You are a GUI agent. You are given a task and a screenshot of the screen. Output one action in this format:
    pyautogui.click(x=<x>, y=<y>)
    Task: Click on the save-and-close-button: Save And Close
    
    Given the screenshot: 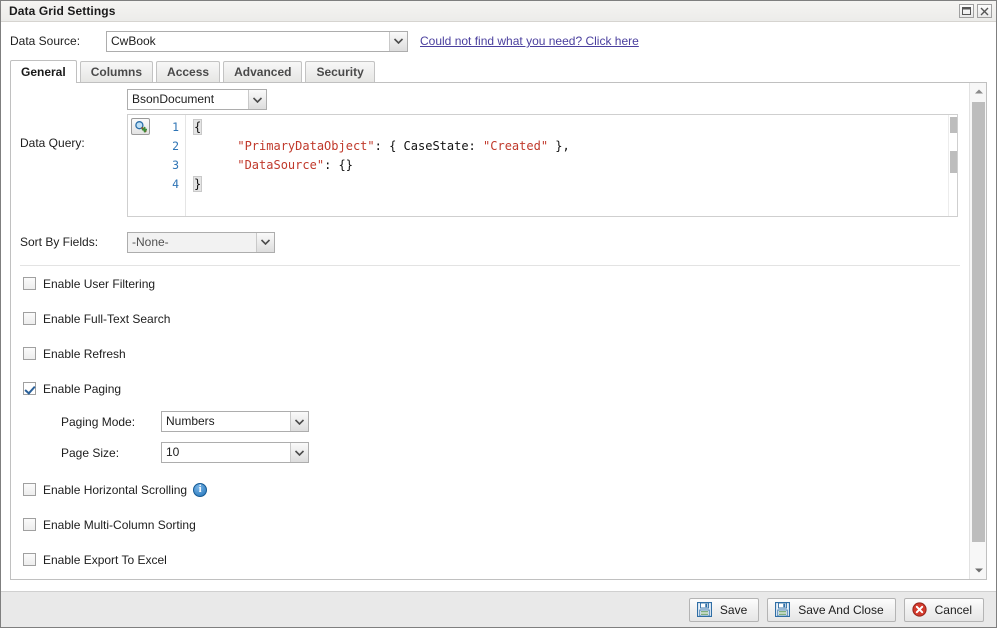 What is the action you would take?
    pyautogui.click(x=831, y=609)
    